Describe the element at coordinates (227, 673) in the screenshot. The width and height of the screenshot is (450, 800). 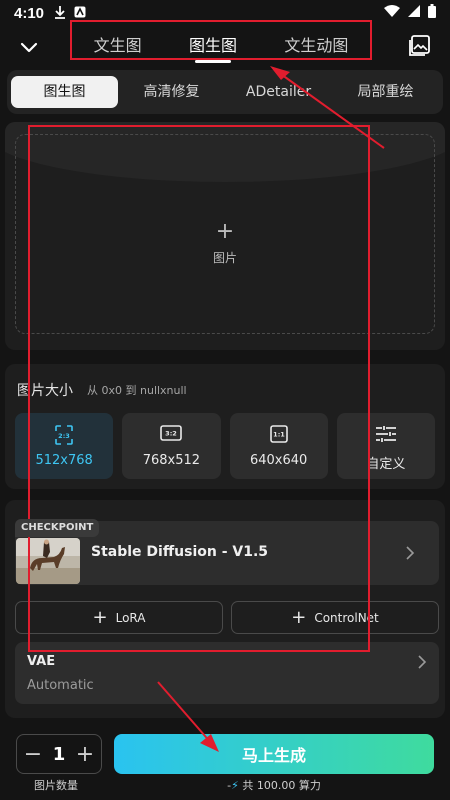
I see `vae-selector: VAE Automatic` at that location.